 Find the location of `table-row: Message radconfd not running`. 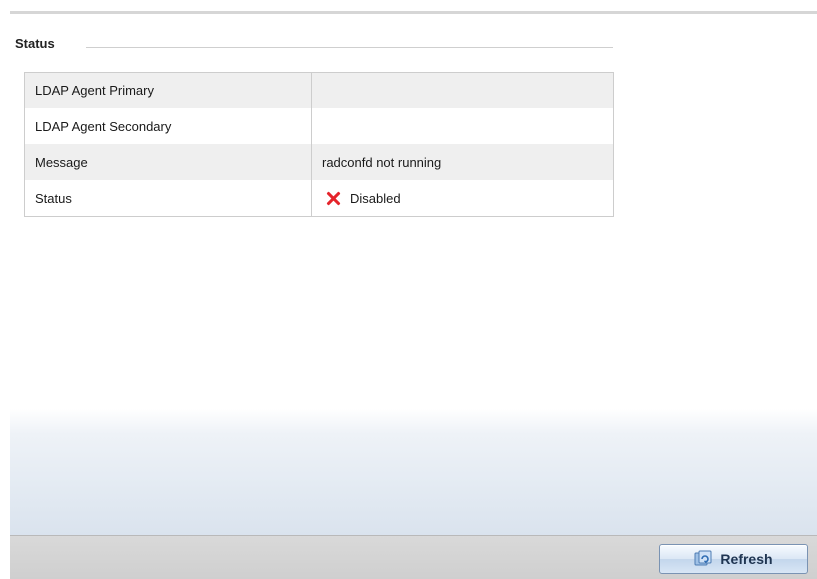

table-row: Message radconfd not running is located at coordinates (319, 162).